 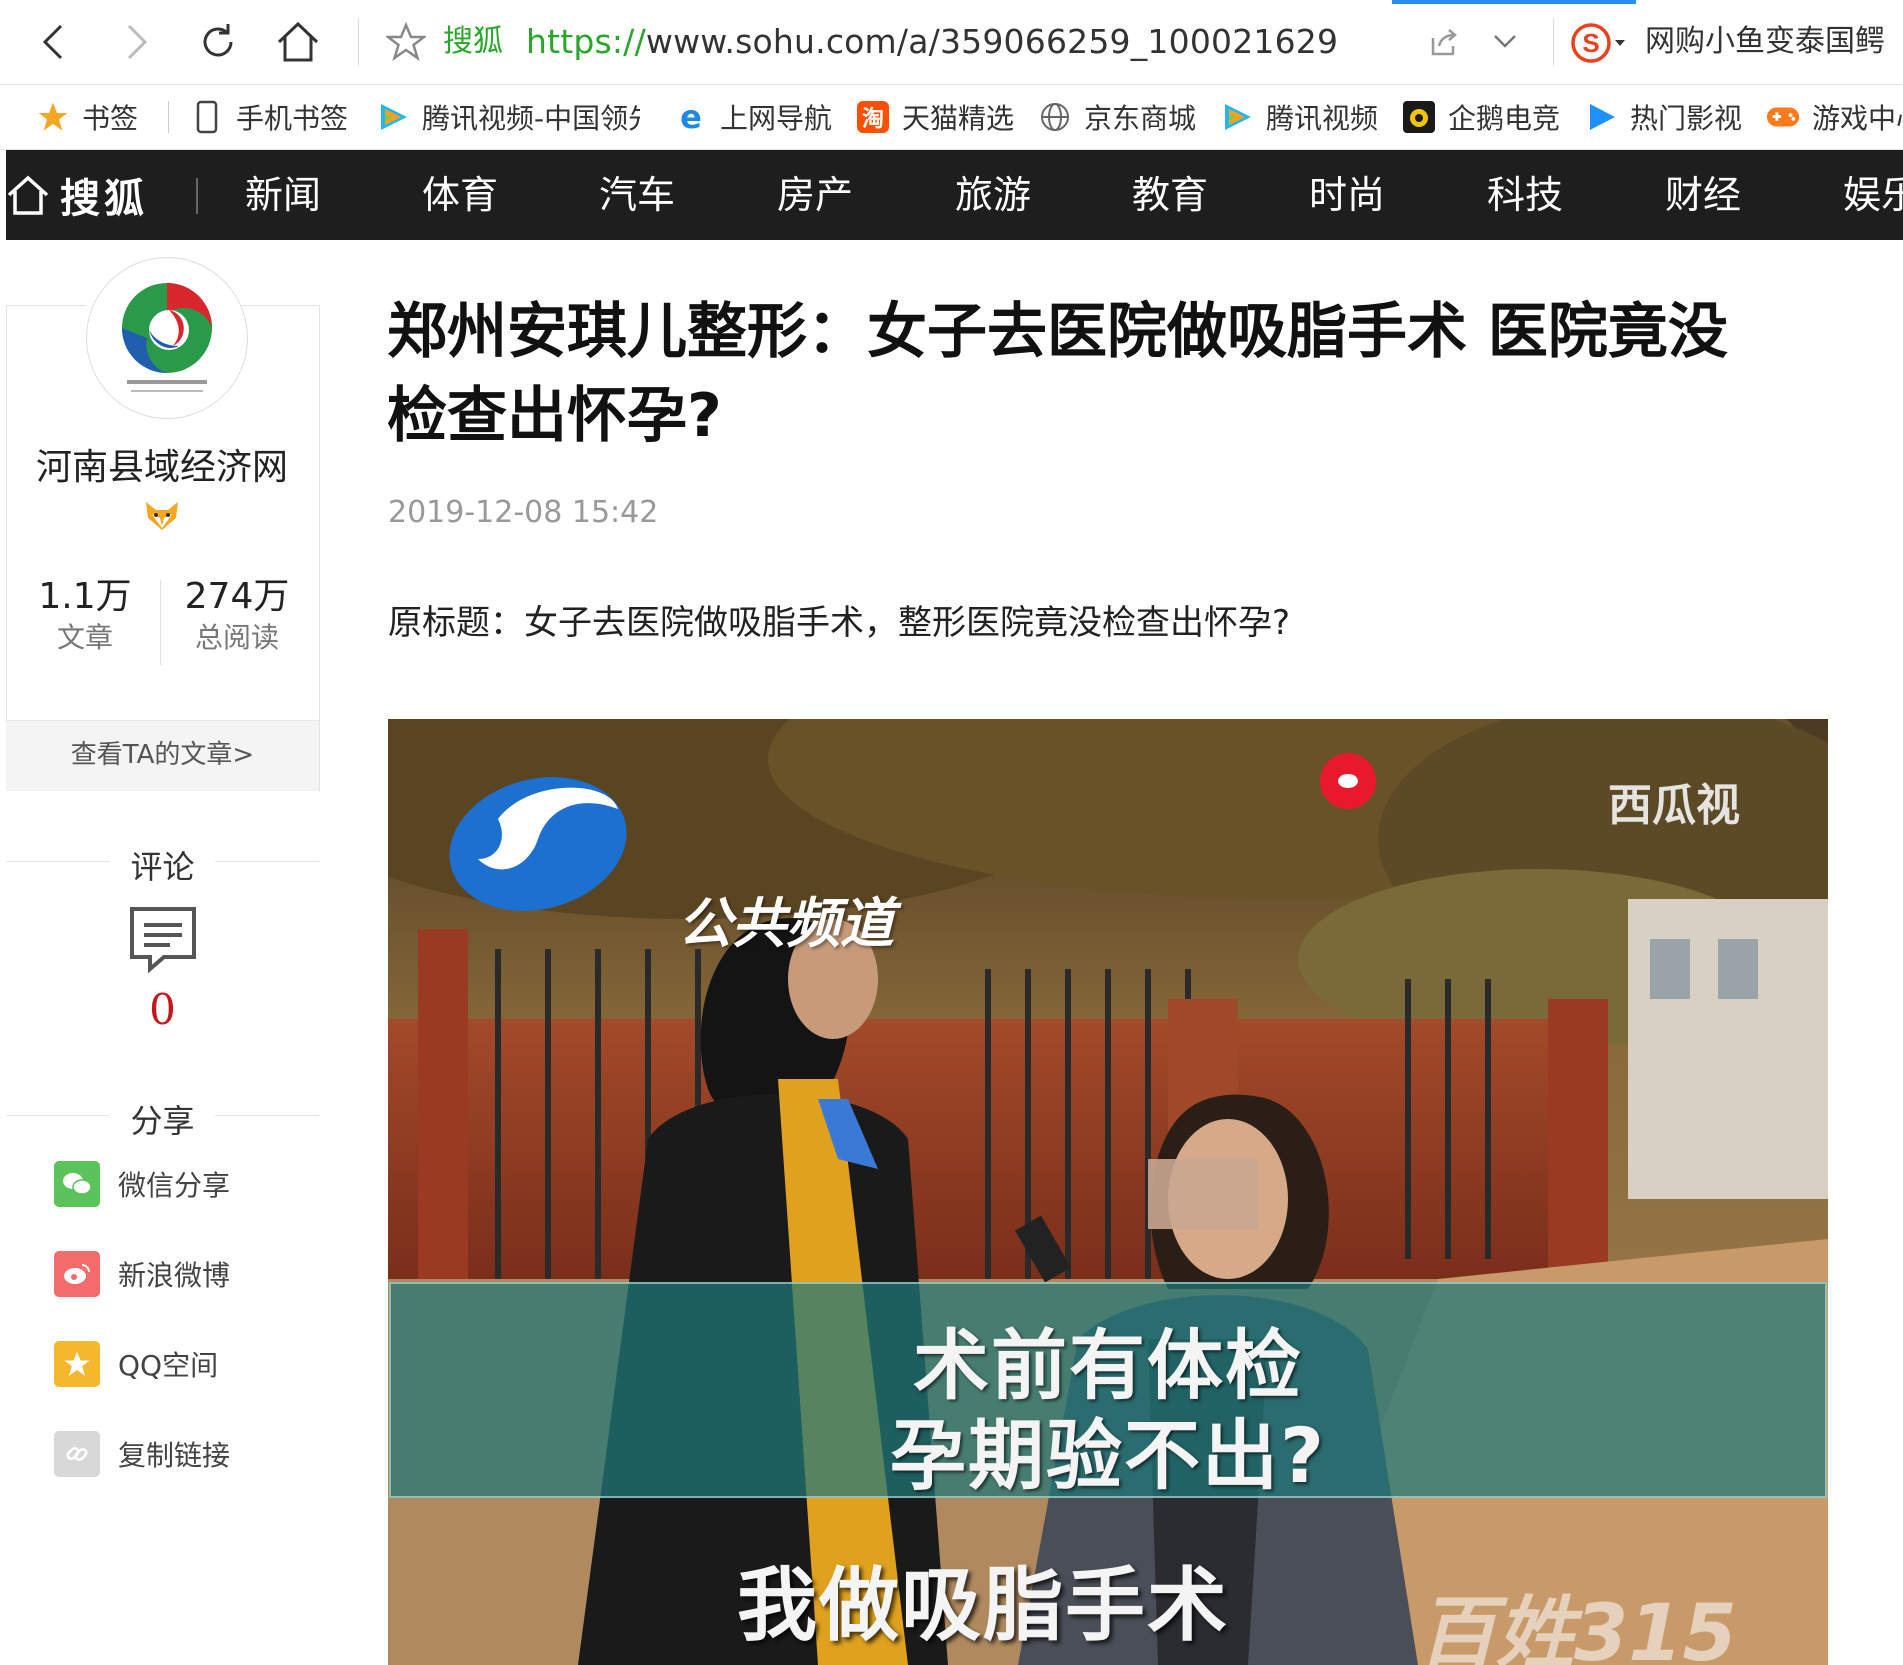 I want to click on comment-count: 0, so click(x=162, y=1009).